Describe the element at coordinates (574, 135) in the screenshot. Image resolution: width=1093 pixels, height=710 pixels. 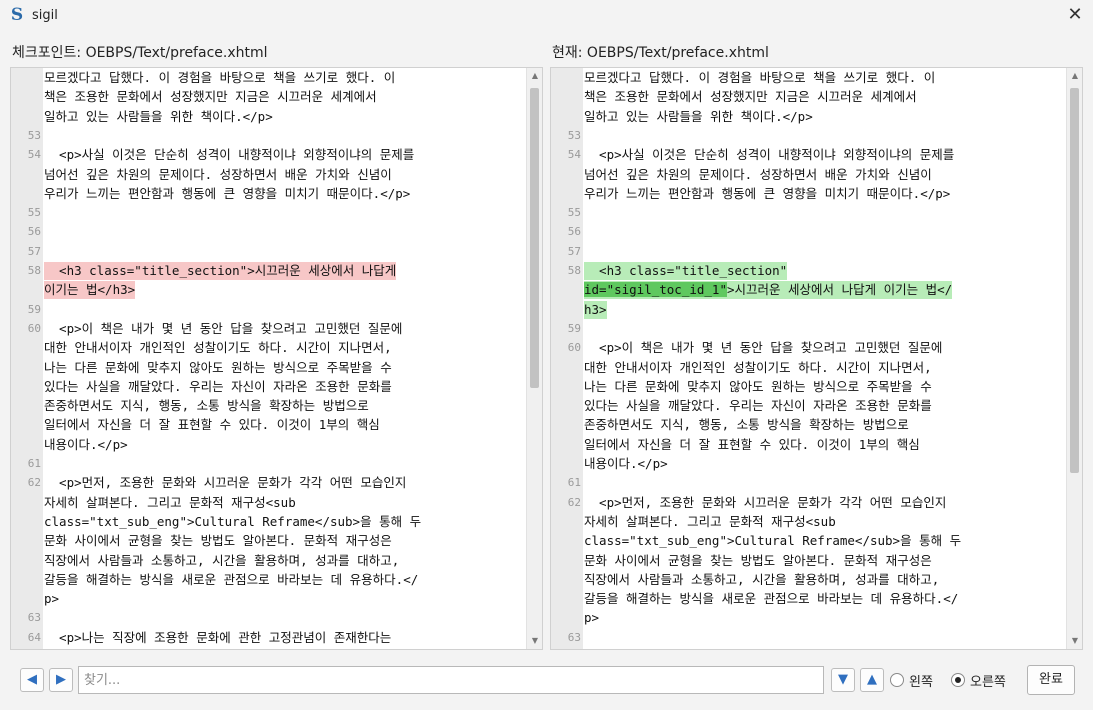
I see `line-number: 53` at that location.